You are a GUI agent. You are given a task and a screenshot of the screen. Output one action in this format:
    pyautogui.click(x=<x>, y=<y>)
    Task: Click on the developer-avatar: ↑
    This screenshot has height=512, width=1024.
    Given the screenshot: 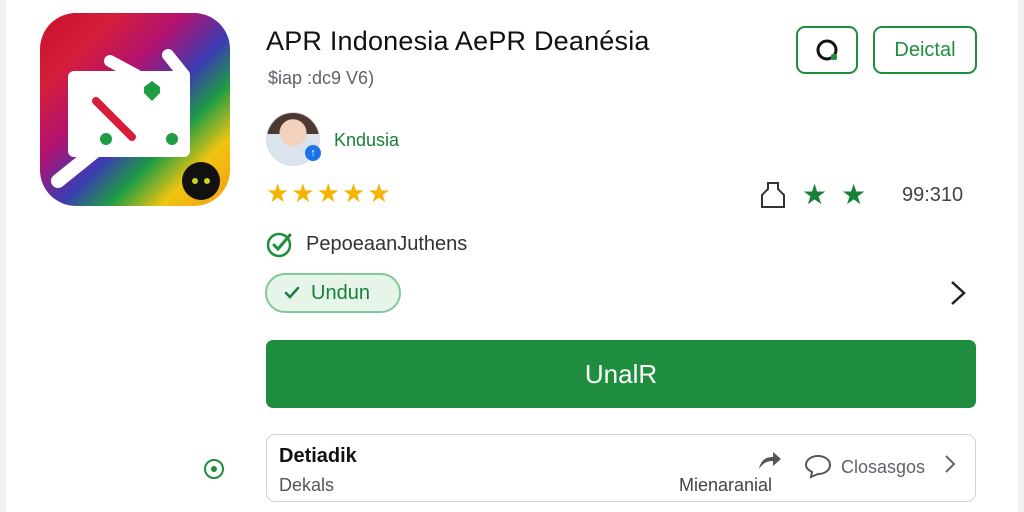 What is the action you would take?
    pyautogui.click(x=293, y=139)
    